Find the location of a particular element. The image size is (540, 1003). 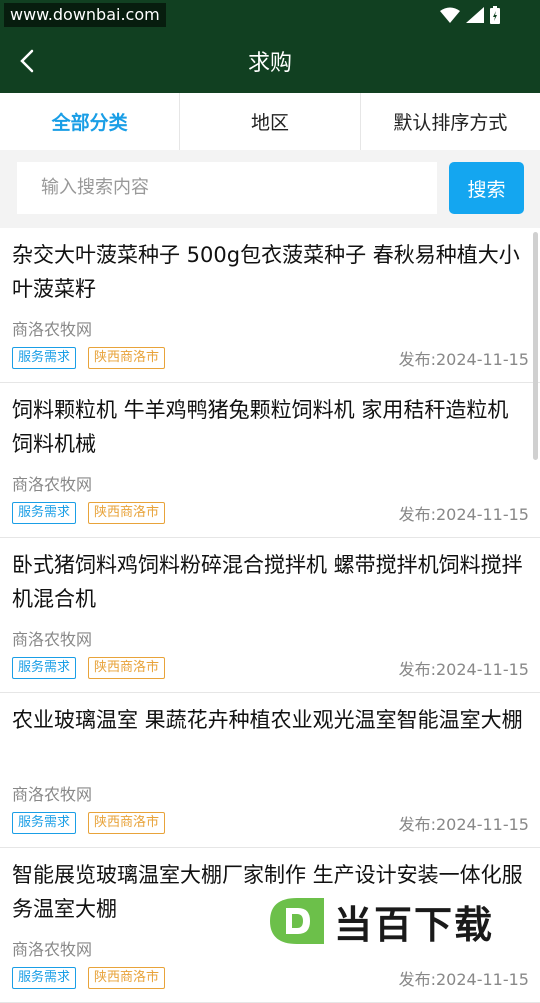

brand-text: 当百下载 is located at coordinates (414, 924).